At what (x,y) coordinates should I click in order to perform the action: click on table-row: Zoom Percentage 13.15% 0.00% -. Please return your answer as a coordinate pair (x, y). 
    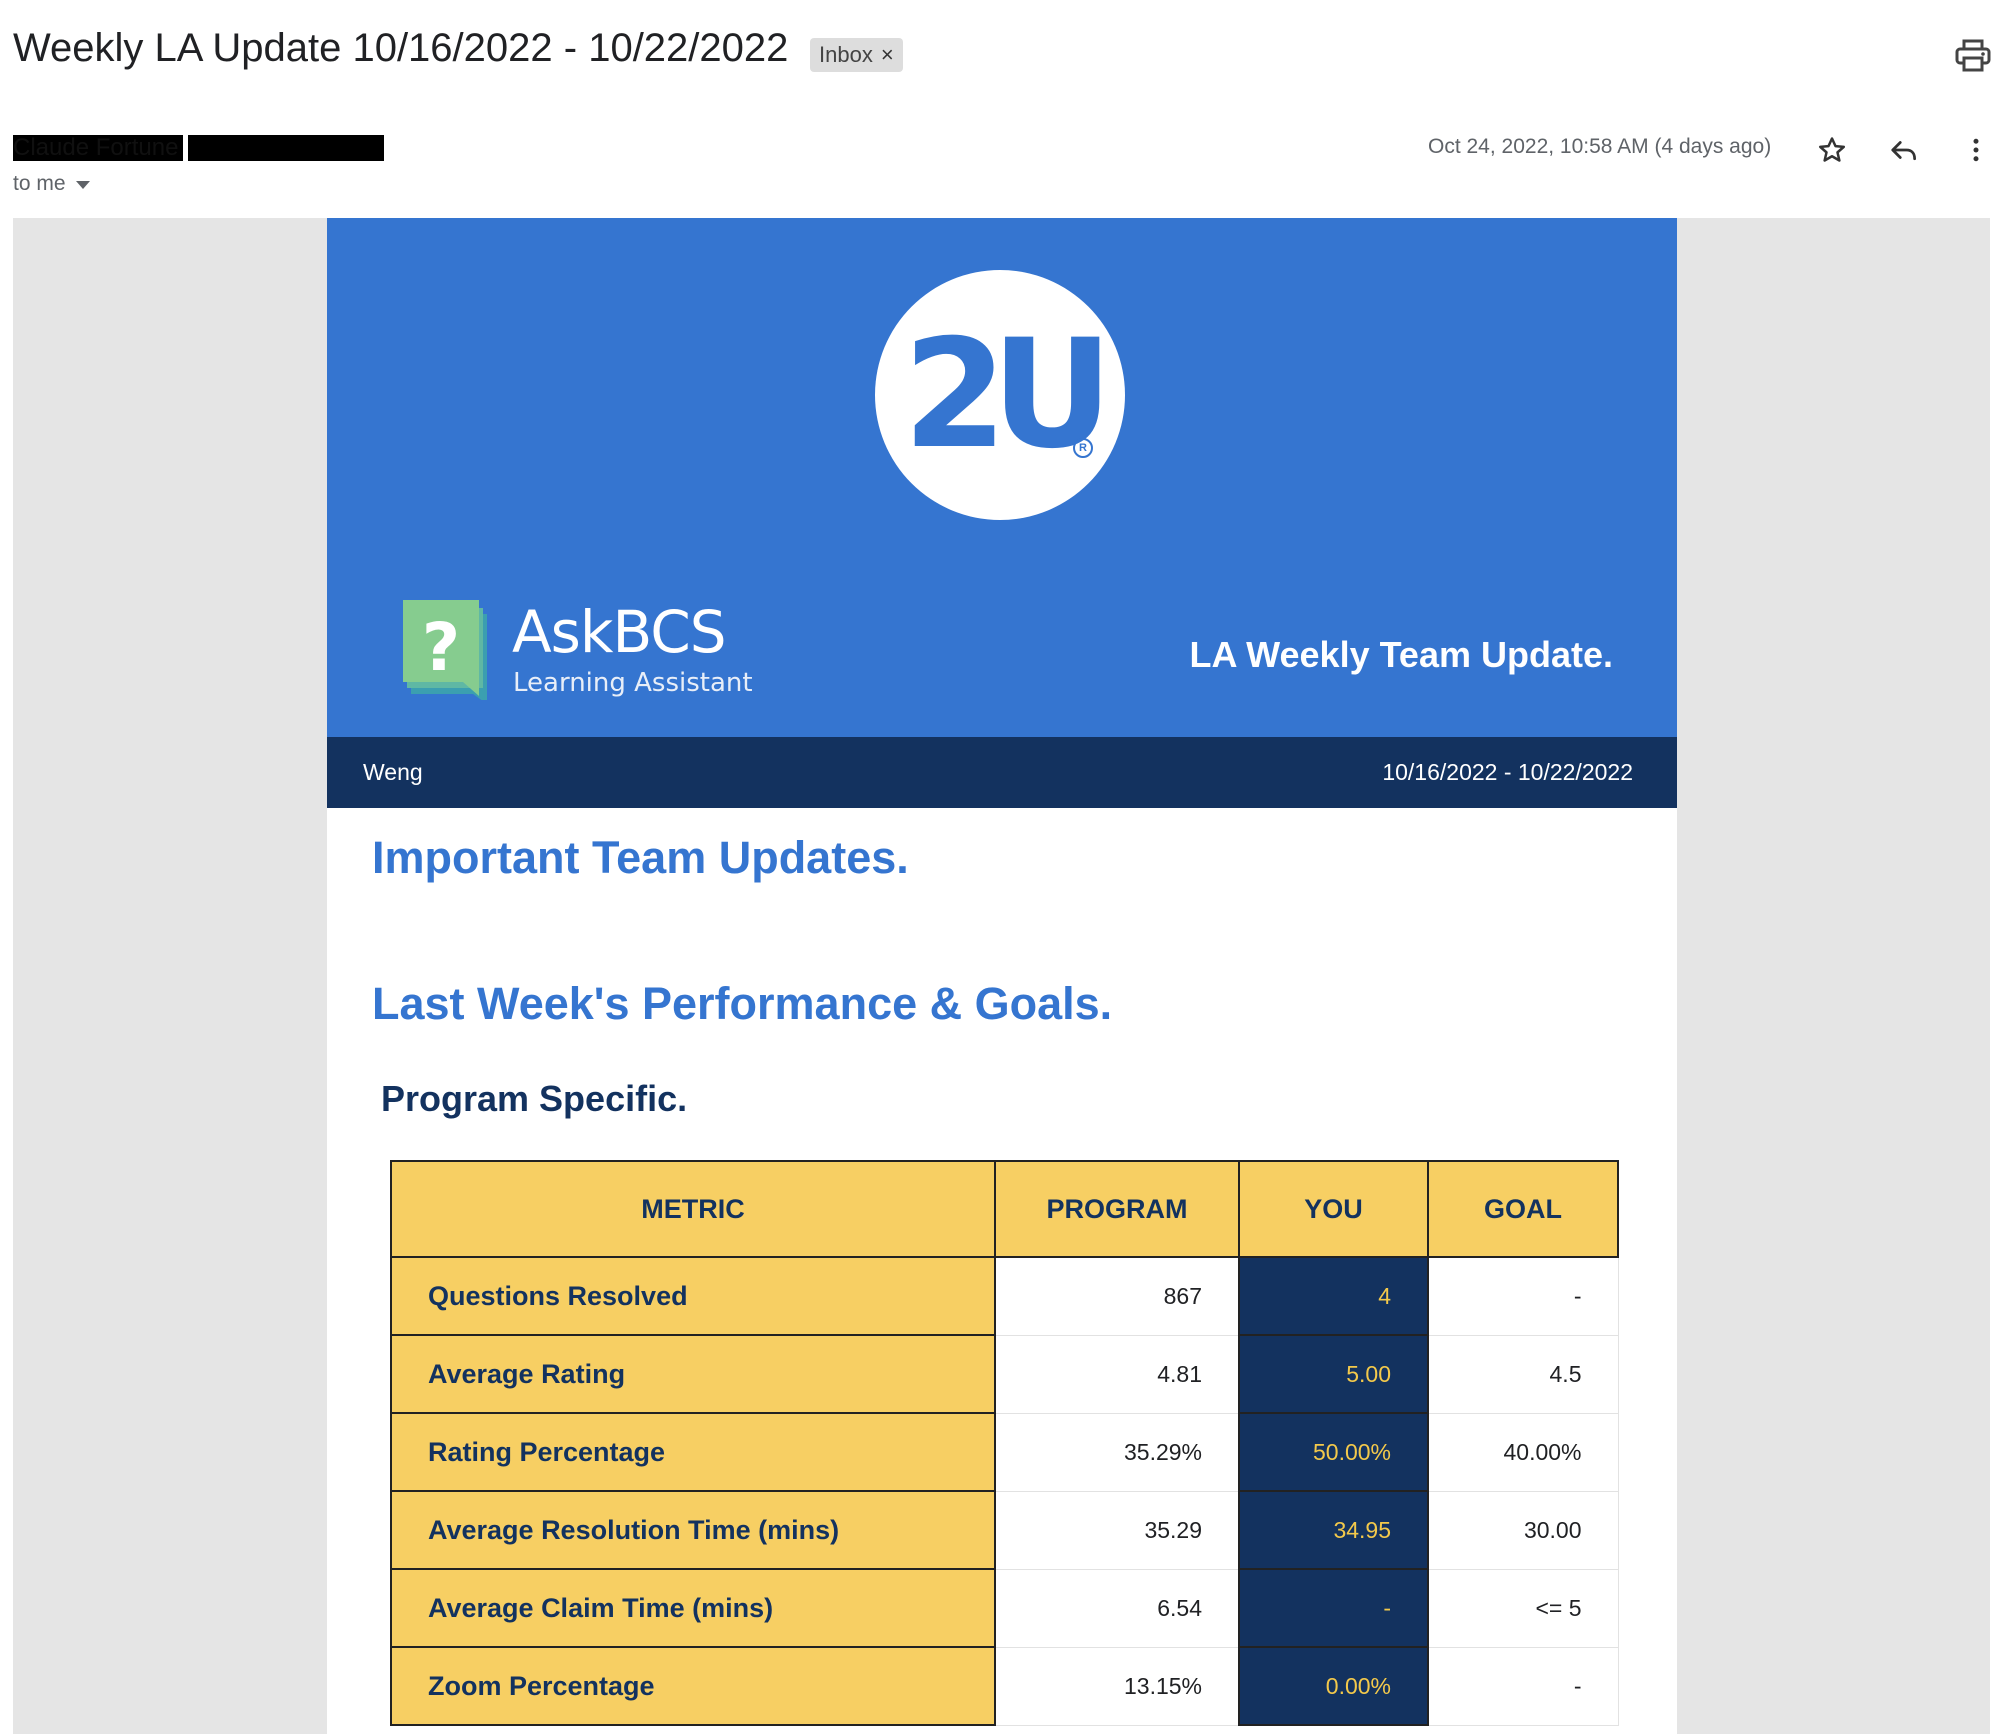
    Looking at the image, I should click on (1004, 1686).